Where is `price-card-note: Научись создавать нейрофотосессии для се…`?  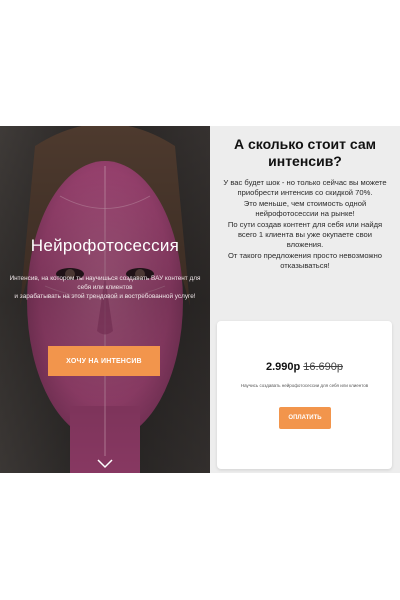 price-card-note: Научись создавать нейрофотосессии для се… is located at coordinates (304, 385).